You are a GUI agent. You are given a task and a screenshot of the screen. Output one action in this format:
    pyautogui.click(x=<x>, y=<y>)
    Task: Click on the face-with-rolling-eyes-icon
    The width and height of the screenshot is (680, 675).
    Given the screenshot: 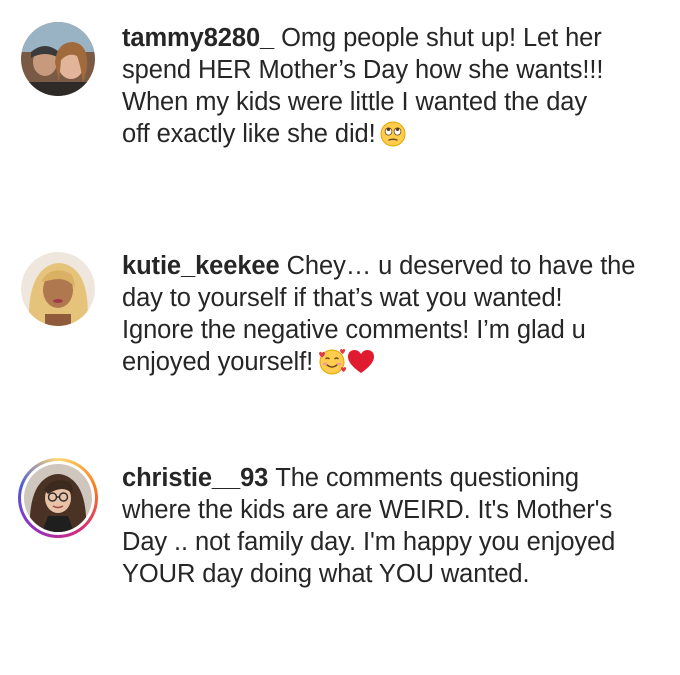 What is the action you would take?
    pyautogui.click(x=393, y=134)
    